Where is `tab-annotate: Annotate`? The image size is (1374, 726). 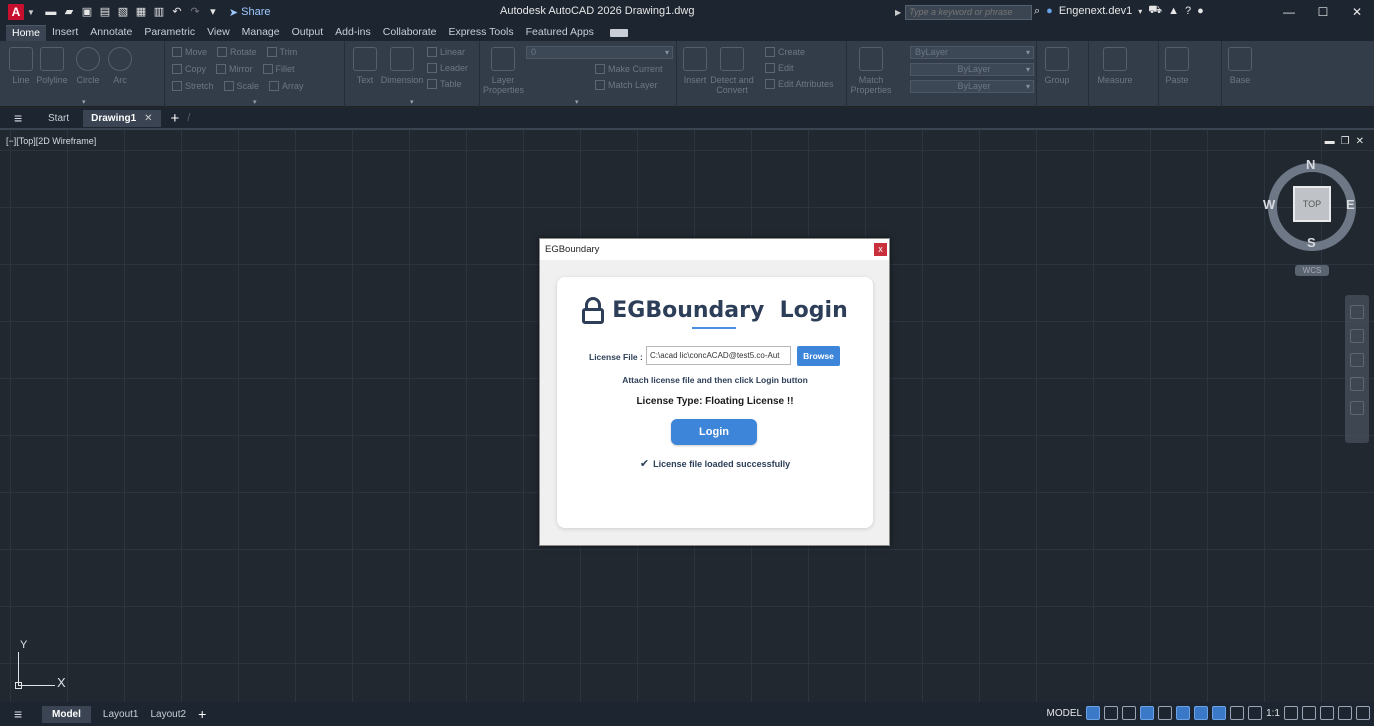
tab-annotate: Annotate is located at coordinates (111, 33).